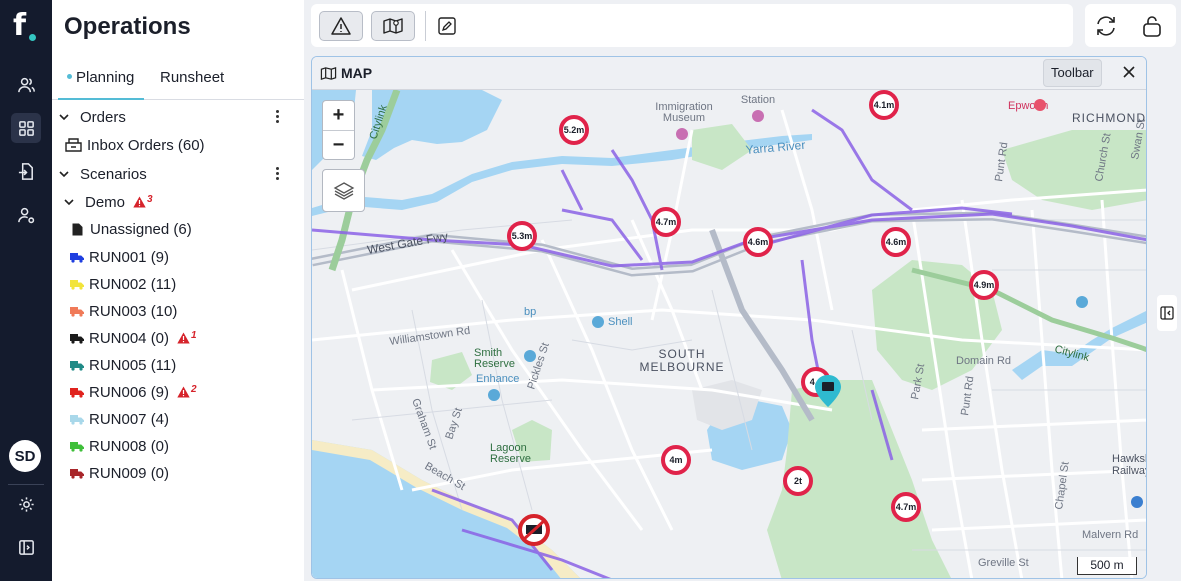 Image resolution: width=1181 pixels, height=581 pixels. What do you see at coordinates (530, 312) in the screenshot?
I see `map-label: bp` at bounding box center [530, 312].